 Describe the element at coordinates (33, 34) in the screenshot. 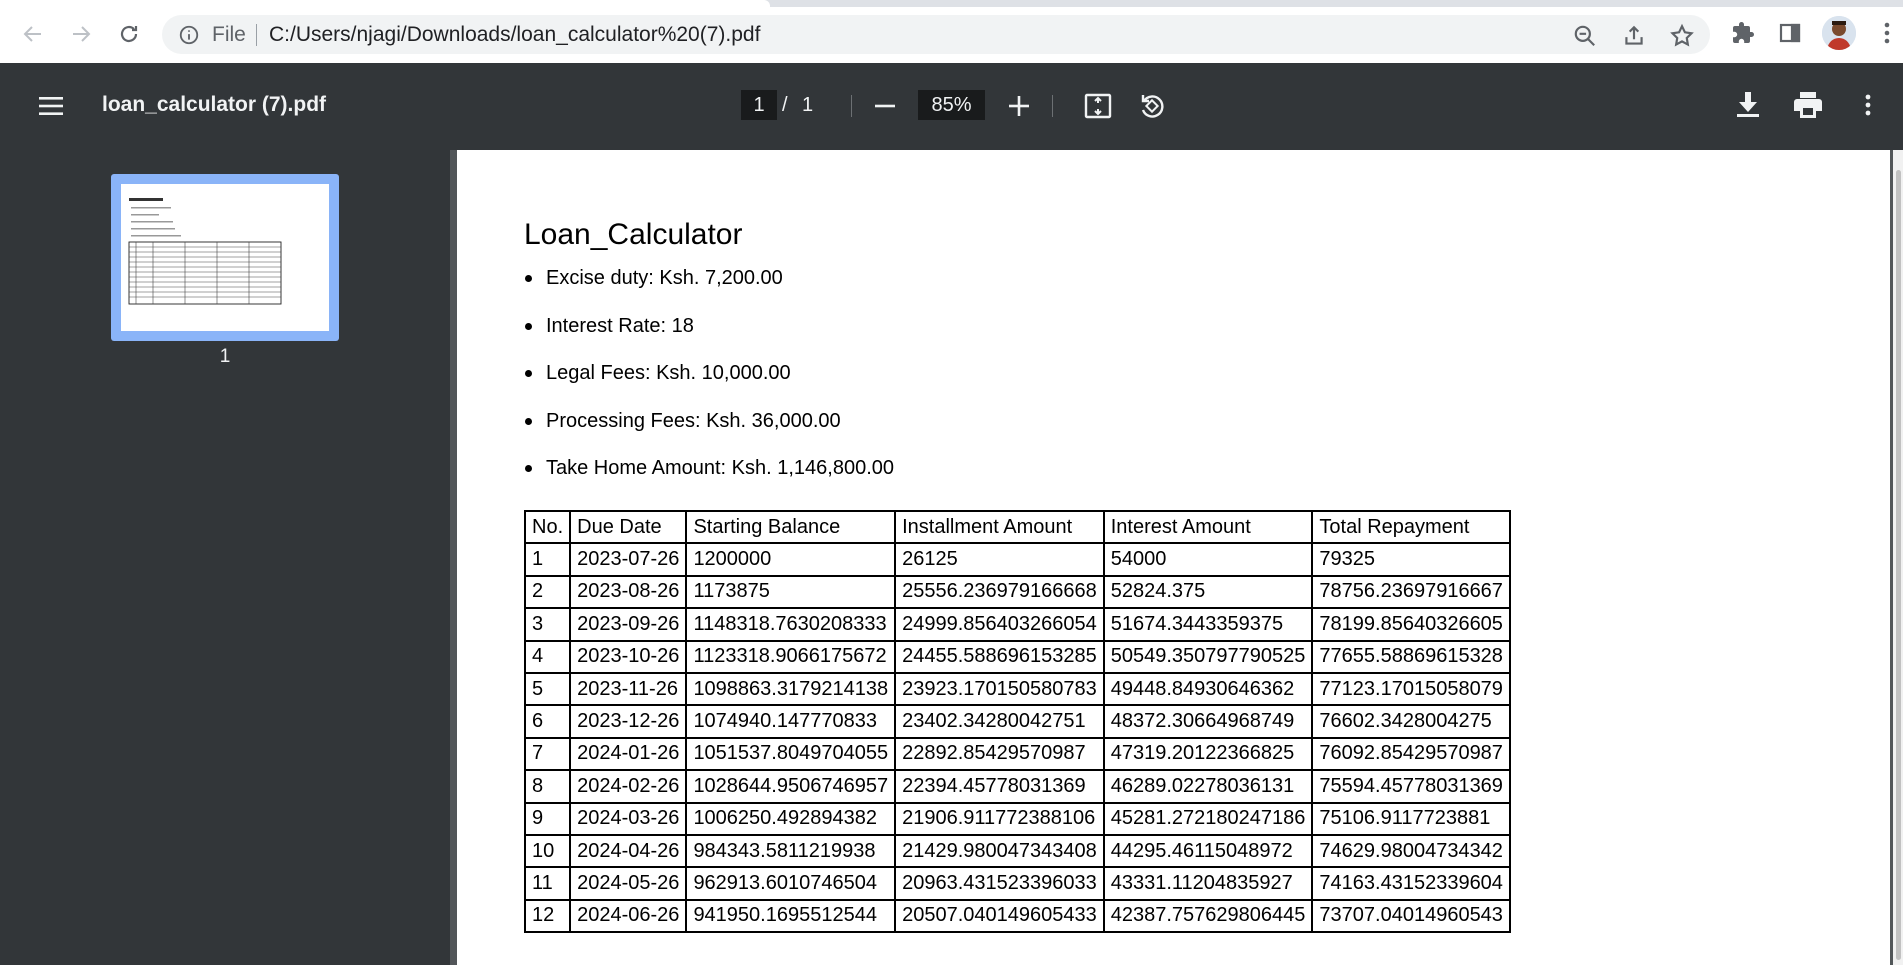

I see `back-button` at that location.